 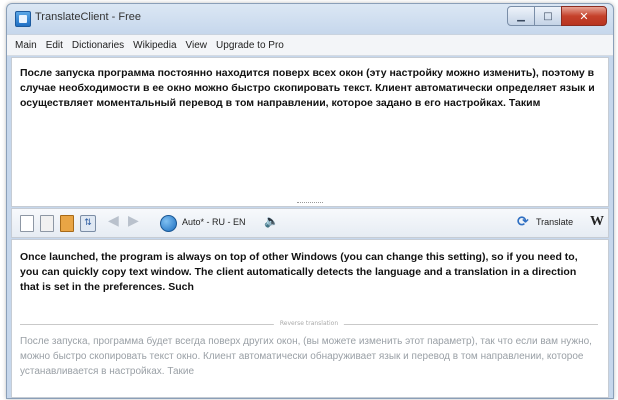 What do you see at coordinates (597, 223) in the screenshot?
I see `wikipedia-icon: W` at bounding box center [597, 223].